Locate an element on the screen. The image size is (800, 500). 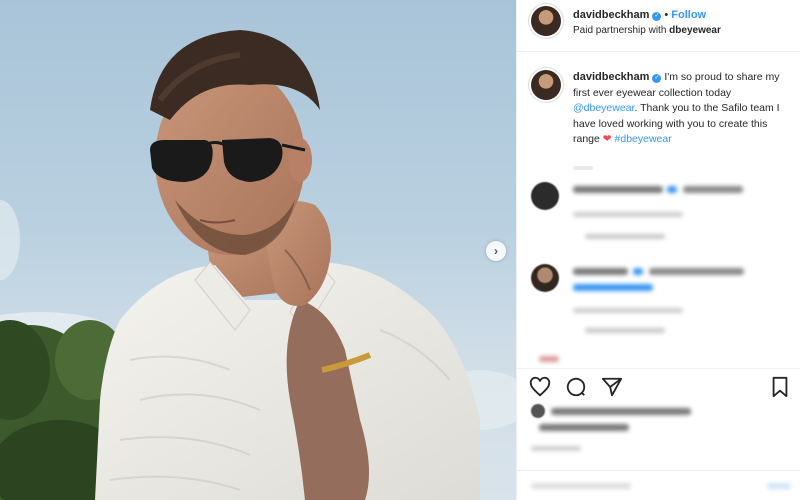
post-comment-button-blurred is located at coordinates (779, 486).